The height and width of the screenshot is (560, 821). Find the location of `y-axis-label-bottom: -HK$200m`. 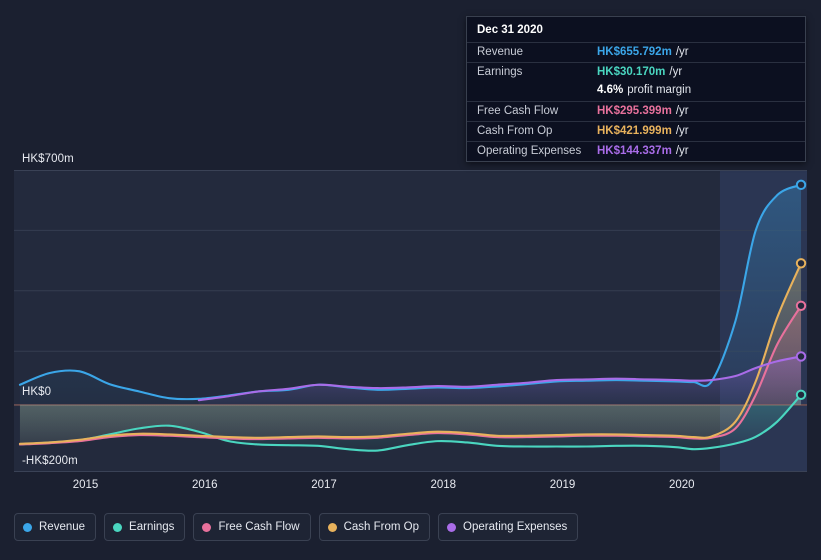

y-axis-label-bottom: -HK$200m is located at coordinates (50, 461).